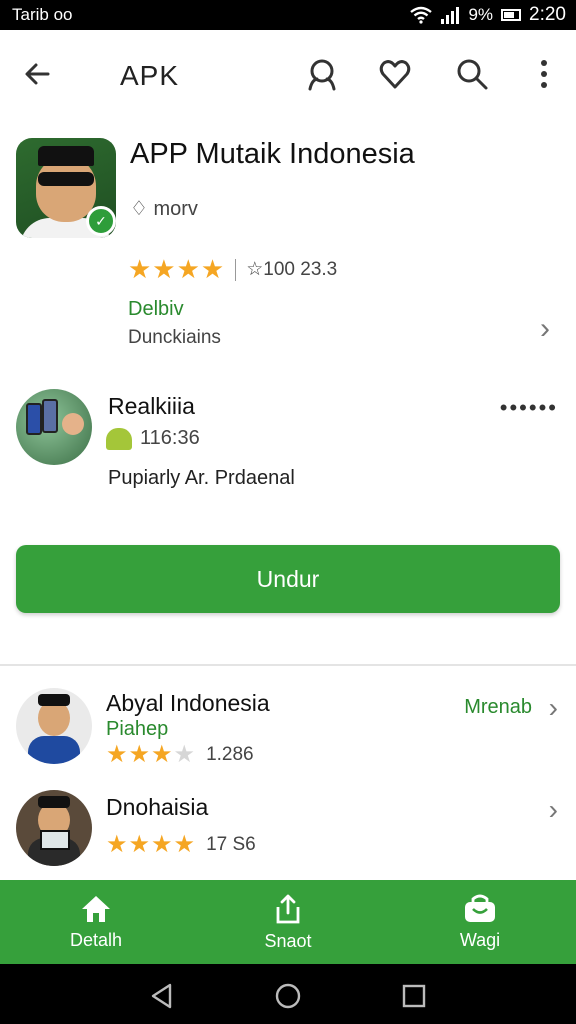 Image resolution: width=576 pixels, height=1024 pixels. Describe the element at coordinates (170, 438) in the screenshot. I see `publisher-meta-text: 116:36` at that location.